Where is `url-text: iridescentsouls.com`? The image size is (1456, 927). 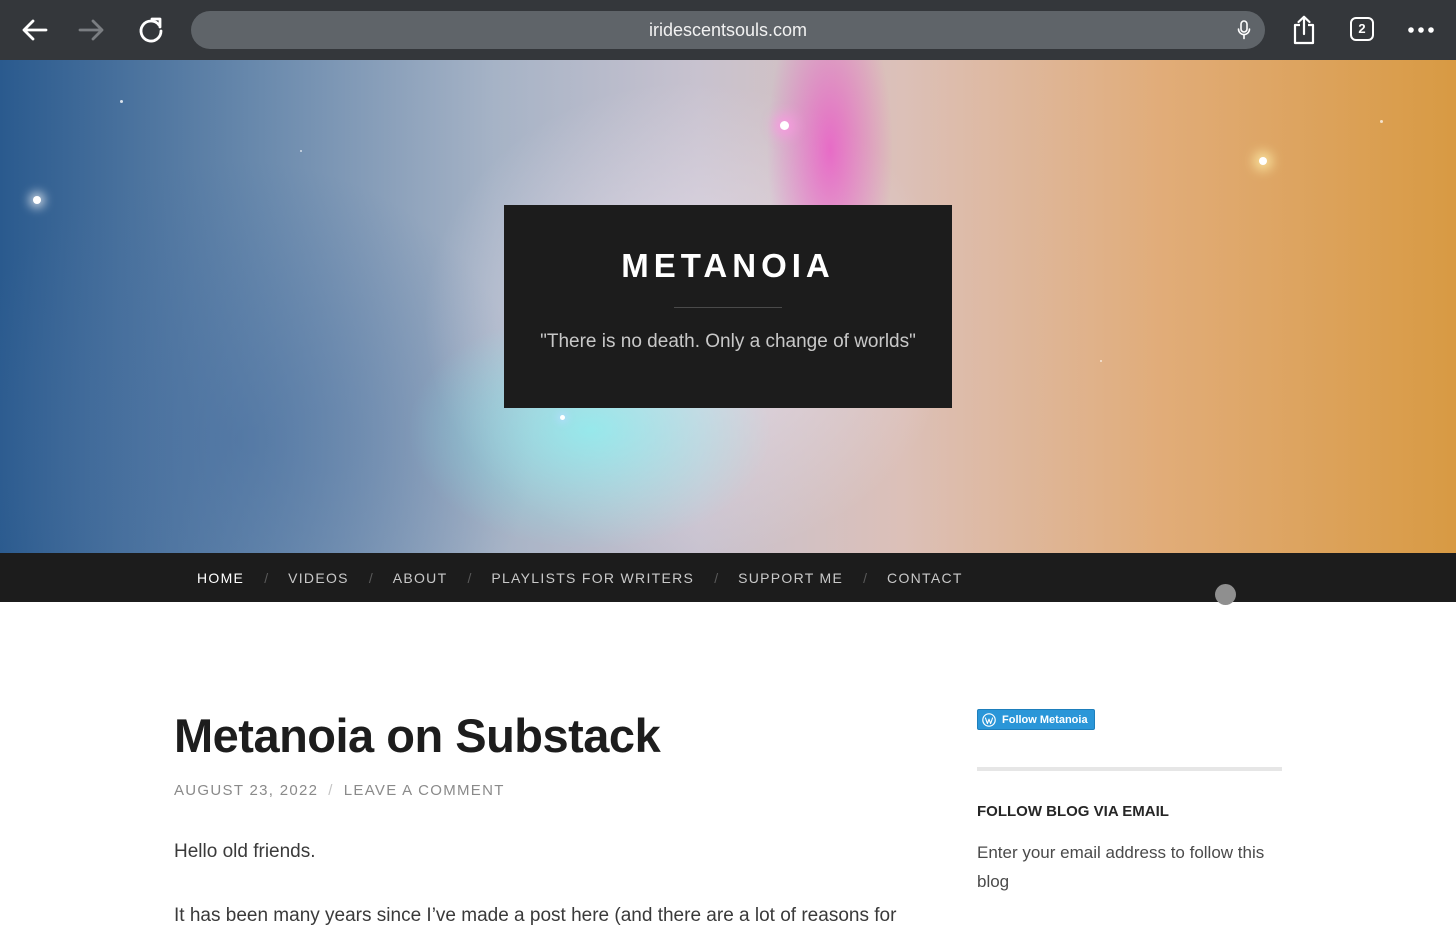
url-text: iridescentsouls.com is located at coordinates (728, 30).